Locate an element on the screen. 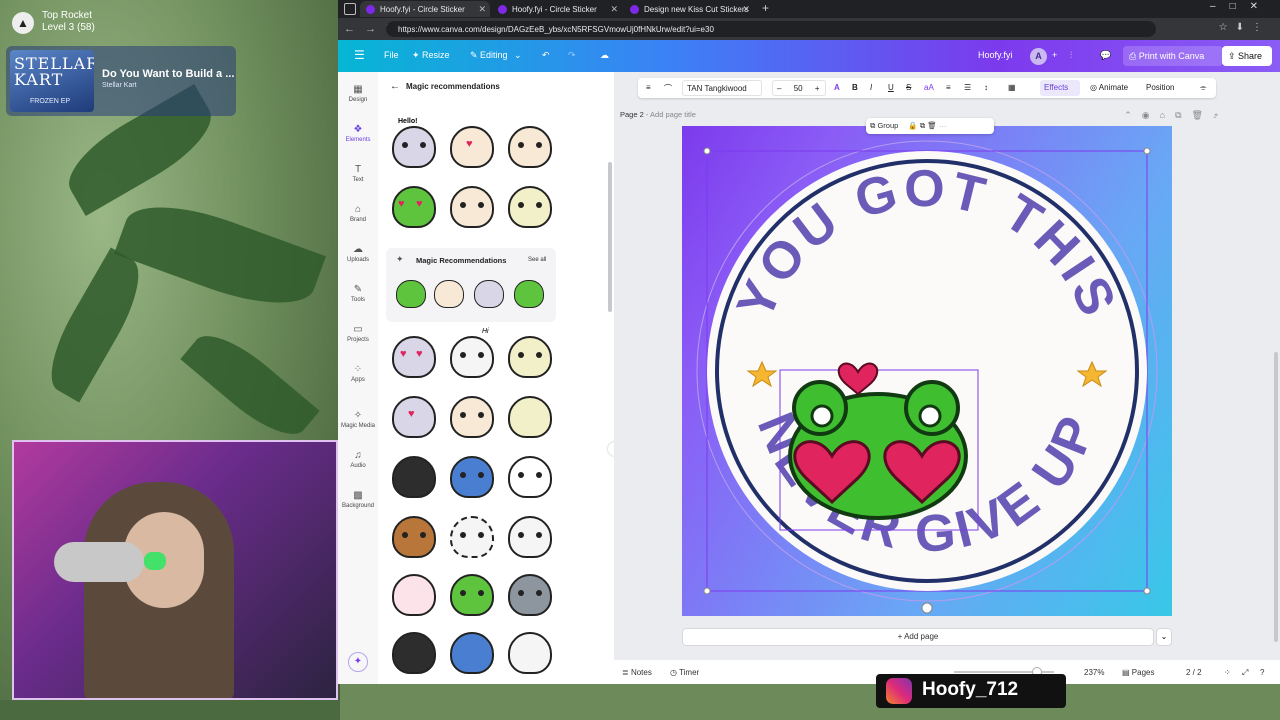 Image resolution: width=1280 pixels, height=720 pixels. group-button: Group is located at coordinates (887, 125).